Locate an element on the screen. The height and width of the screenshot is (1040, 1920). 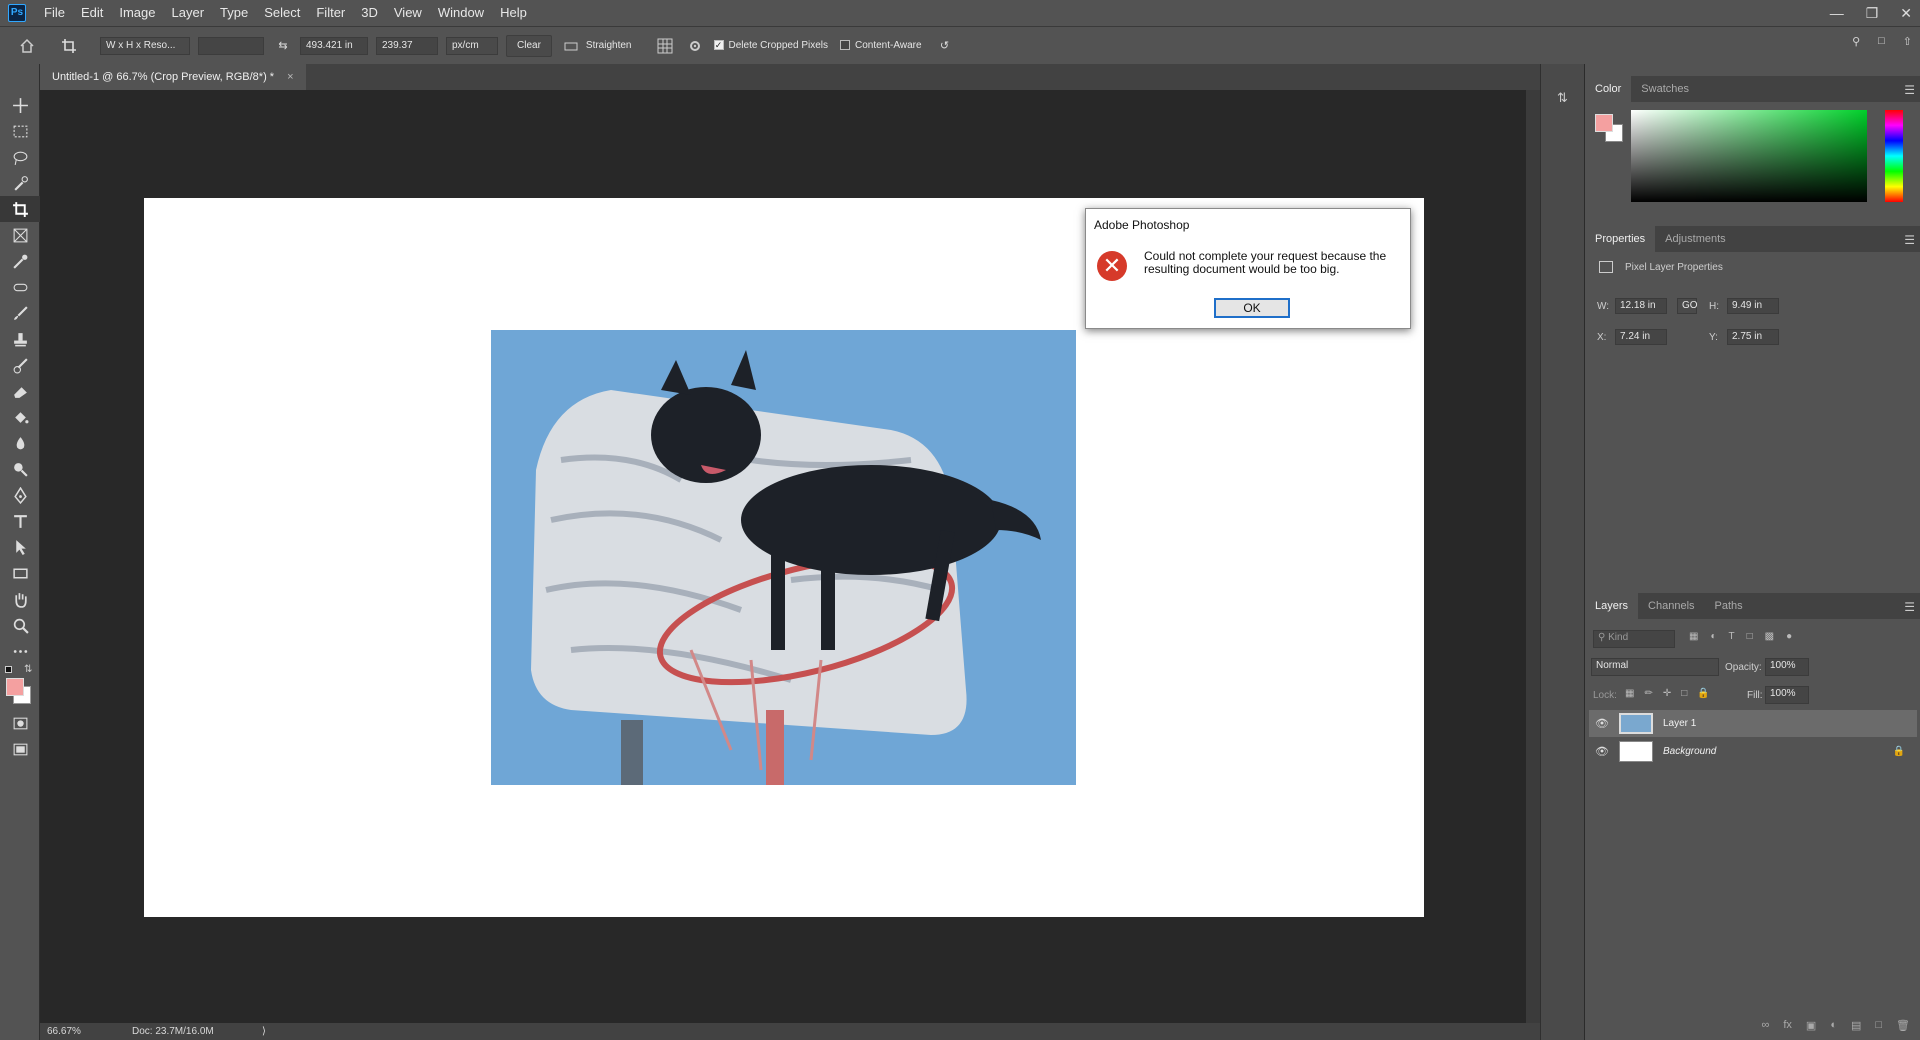
pen-tool-icon is located at coordinates (20, 495).